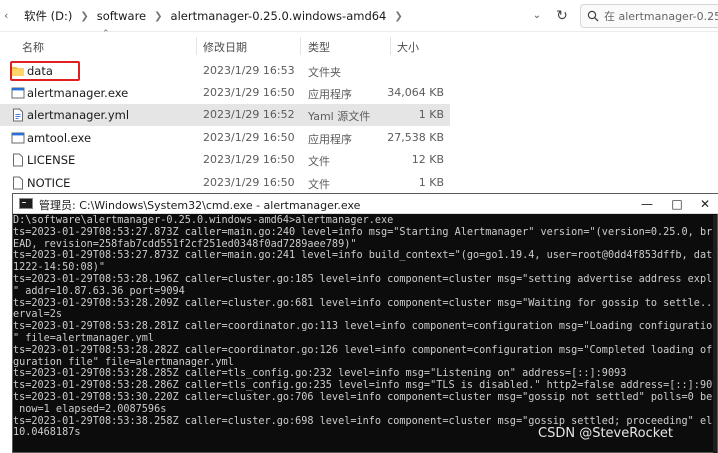 The height and width of the screenshot is (453, 718). I want to click on terminal-icon, so click(26, 203).